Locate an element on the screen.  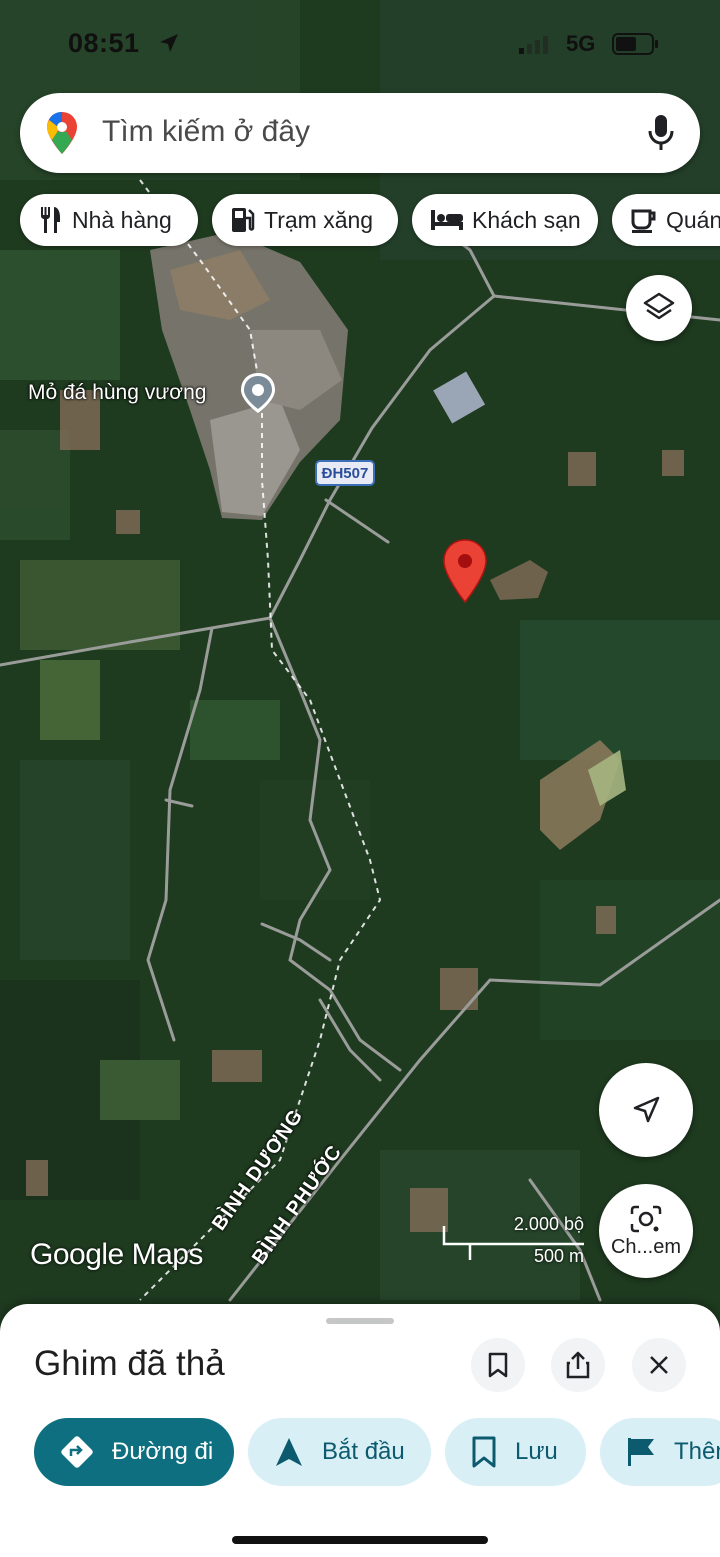
chip-hotels: Khách sạn is located at coordinates (505, 220).